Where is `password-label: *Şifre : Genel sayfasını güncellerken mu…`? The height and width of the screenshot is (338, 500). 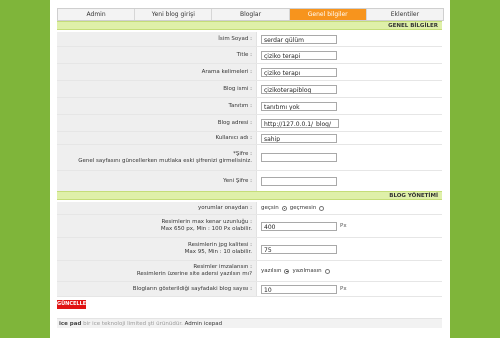
password-label: *Şifre : Genel sayfasını güncellerken mu… is located at coordinates (157, 157).